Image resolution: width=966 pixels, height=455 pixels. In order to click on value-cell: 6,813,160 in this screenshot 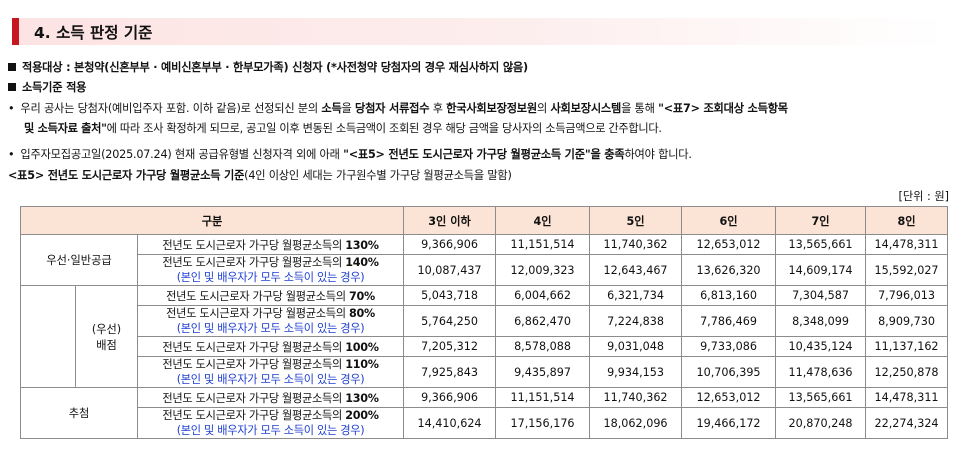, I will do `click(729, 295)`.